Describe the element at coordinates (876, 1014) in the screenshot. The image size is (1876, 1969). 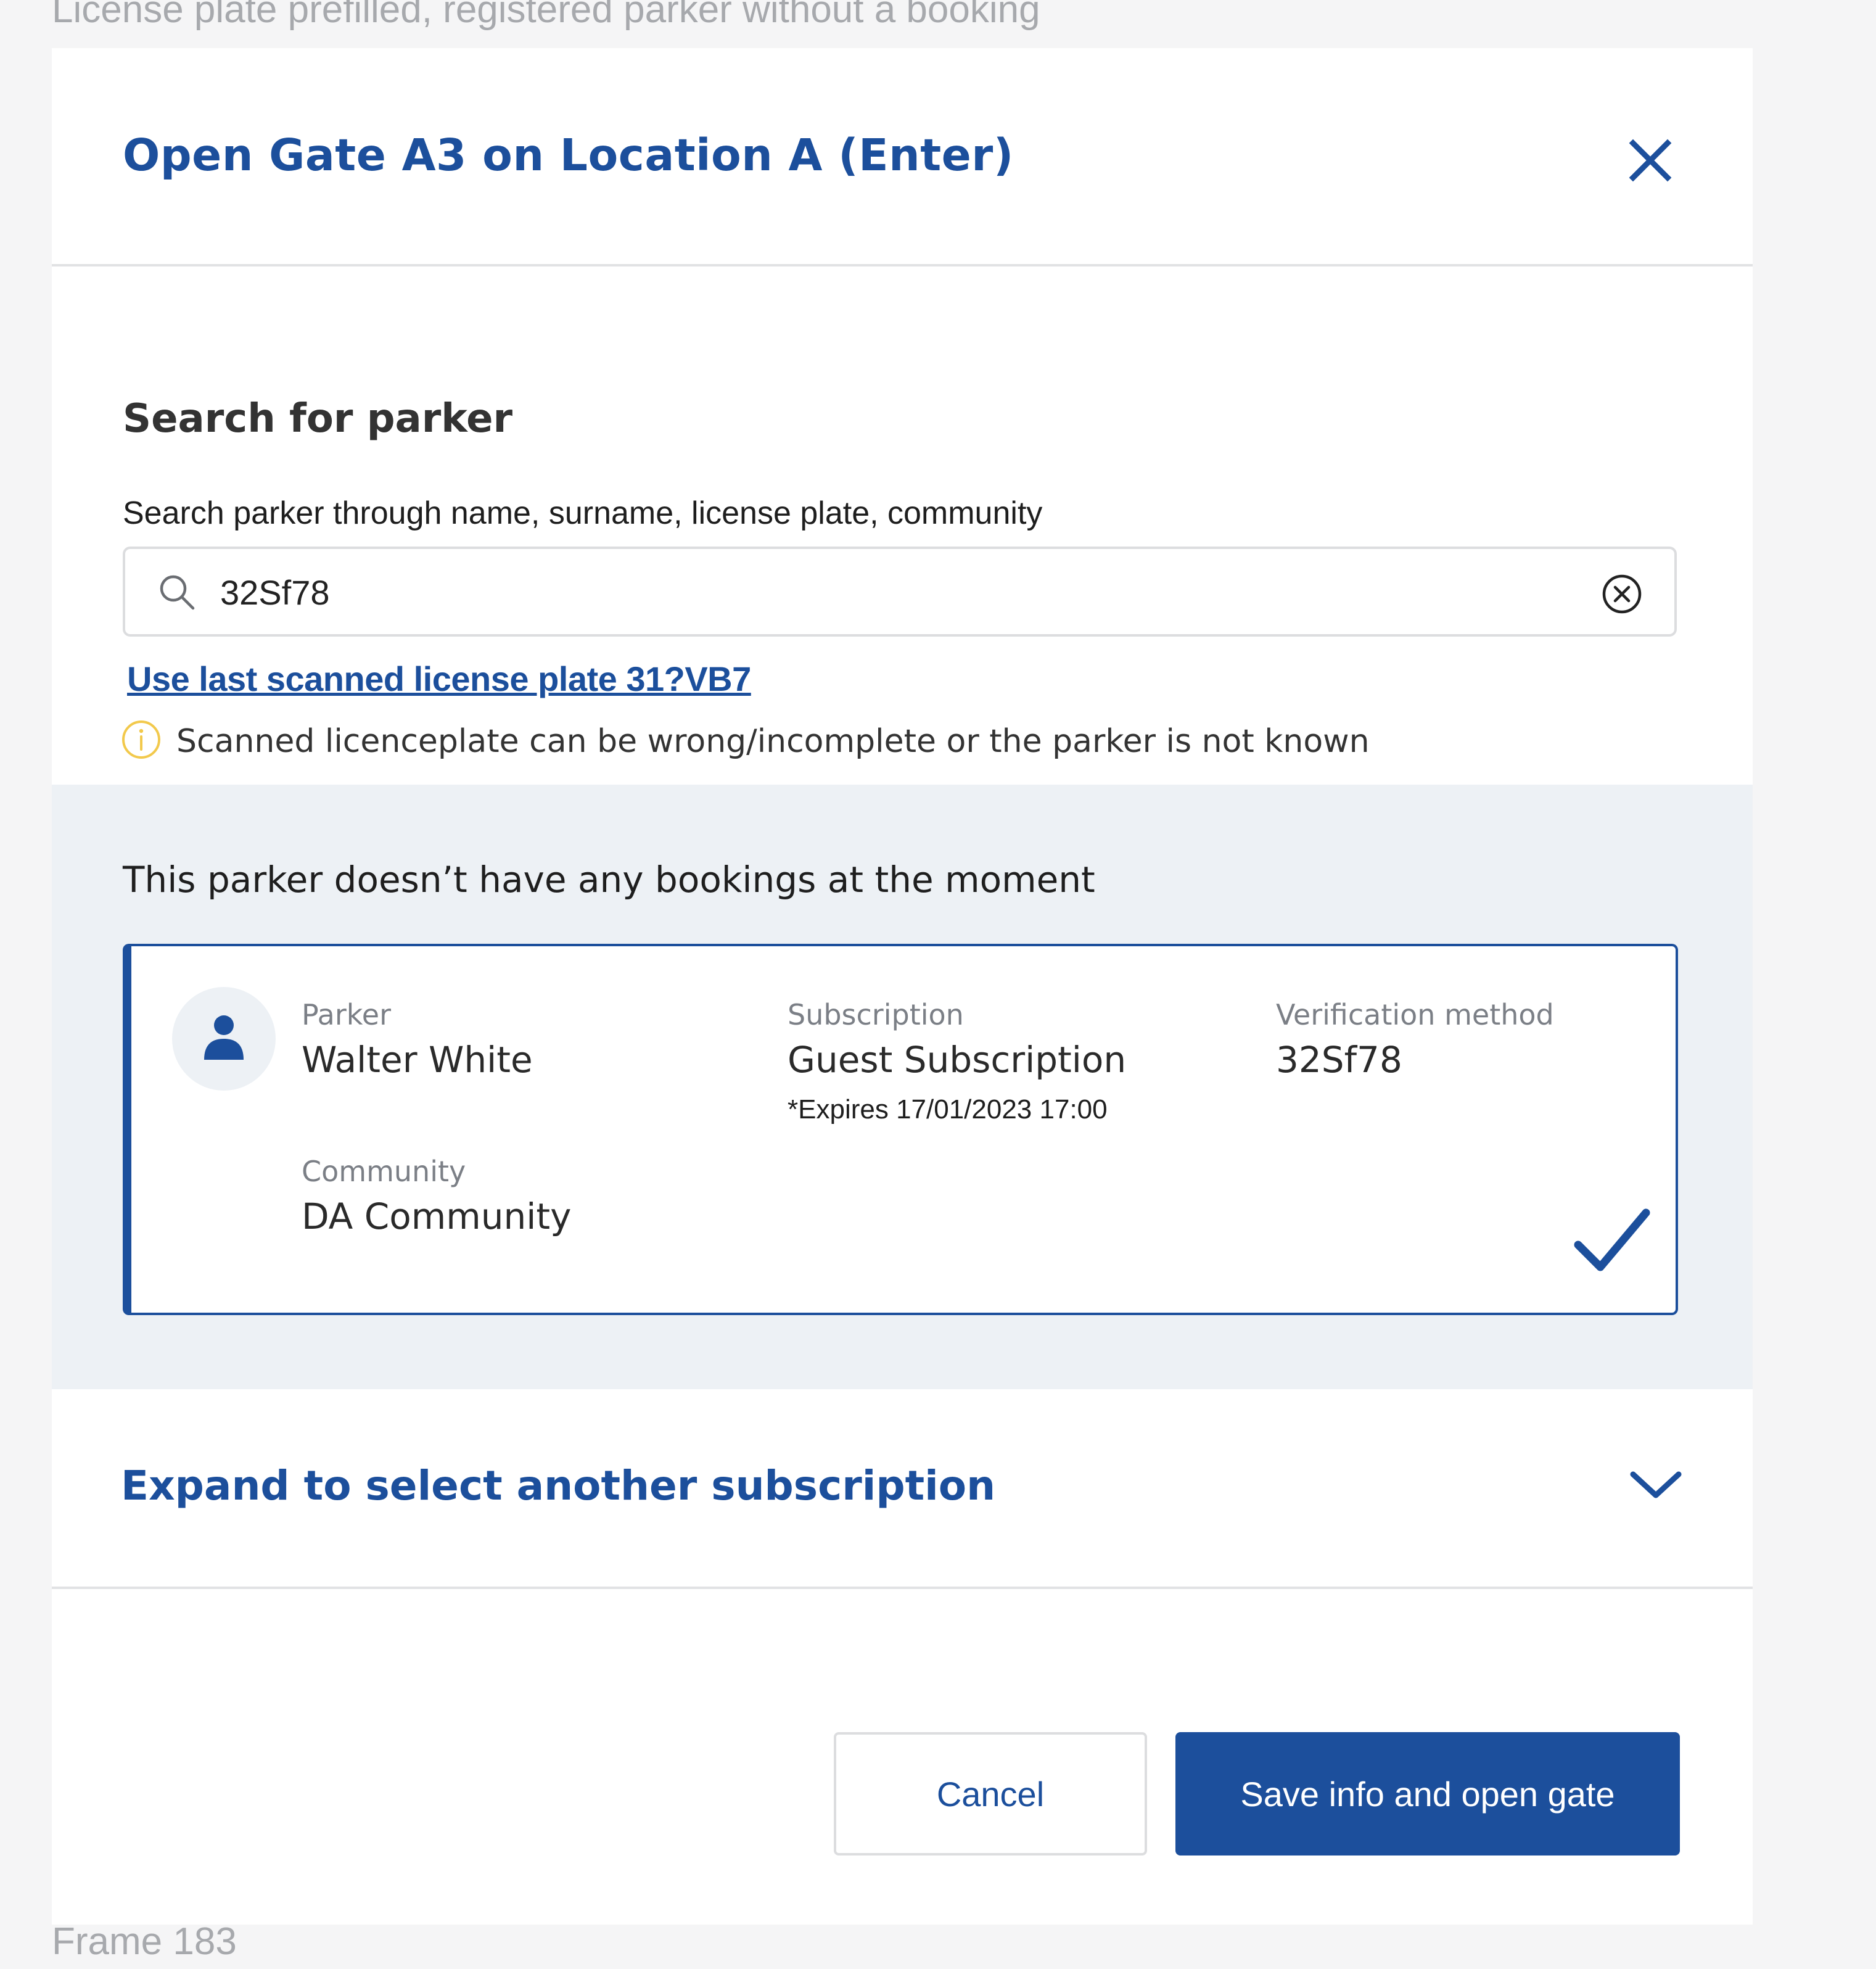
I see `subscription-label: Subscription` at that location.